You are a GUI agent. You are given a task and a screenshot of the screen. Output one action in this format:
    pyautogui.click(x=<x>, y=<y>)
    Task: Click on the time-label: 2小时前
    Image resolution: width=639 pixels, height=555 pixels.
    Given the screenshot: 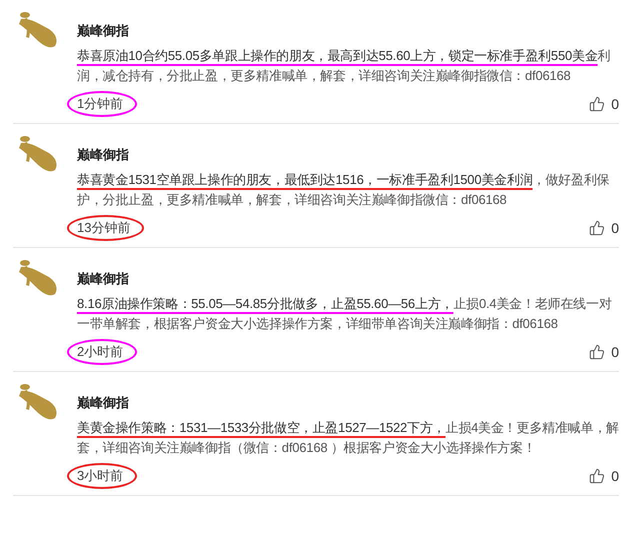 What is the action you would take?
    pyautogui.click(x=102, y=352)
    